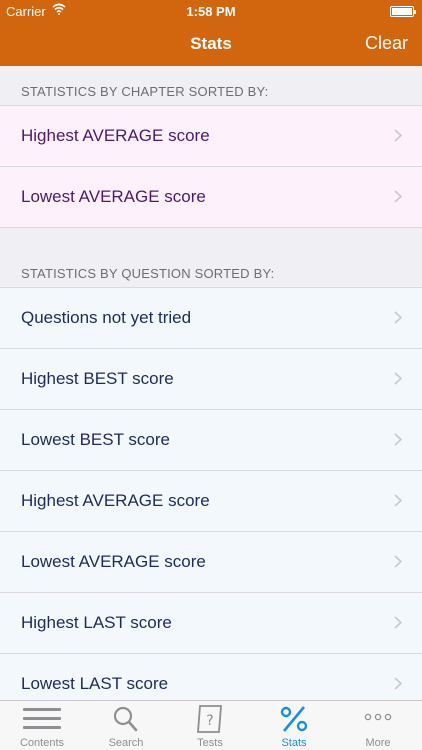  What do you see at coordinates (211, 268) in the screenshot?
I see `question-section-header: STATISTICS BY QUESTION SORTED BY:` at bounding box center [211, 268].